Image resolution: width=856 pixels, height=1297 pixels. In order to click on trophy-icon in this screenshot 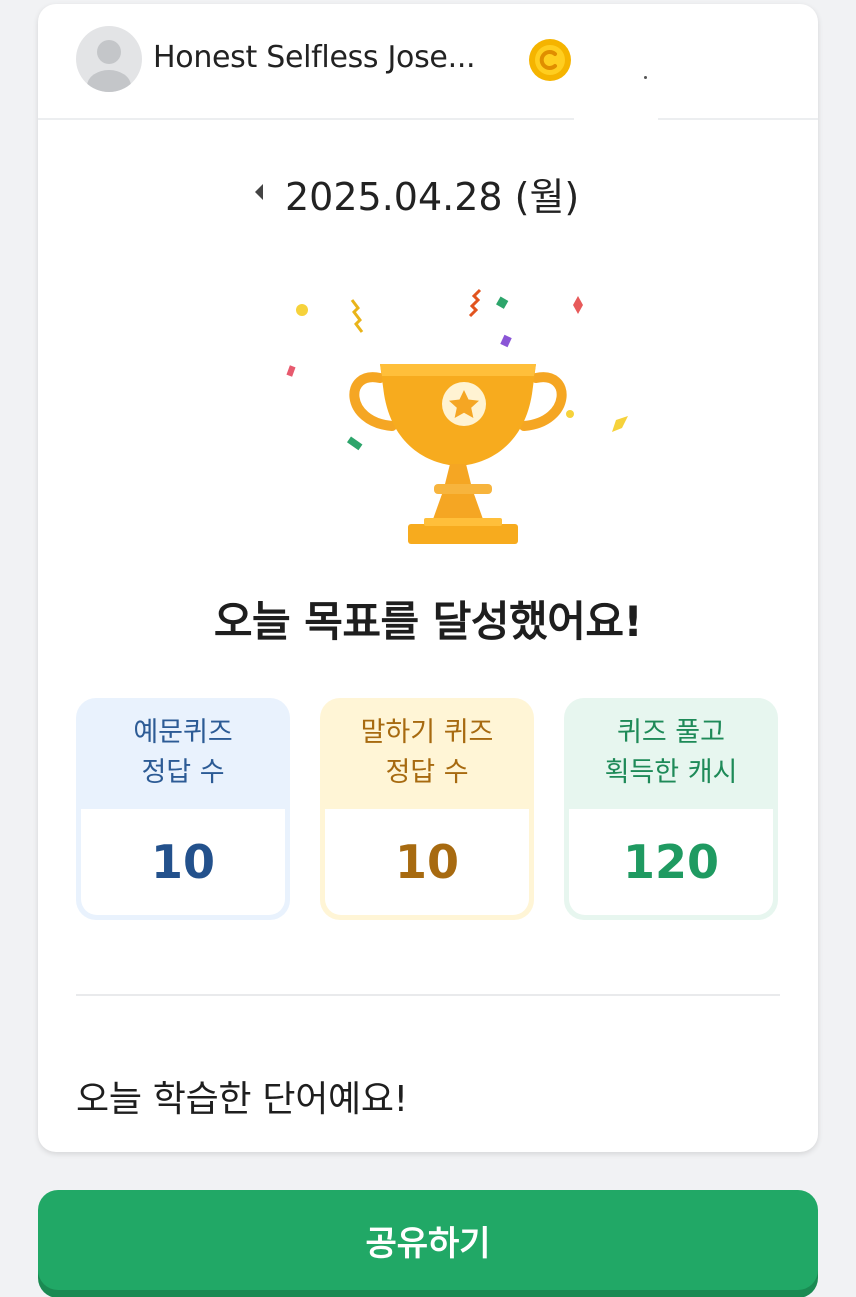, I will do `click(428, 419)`.